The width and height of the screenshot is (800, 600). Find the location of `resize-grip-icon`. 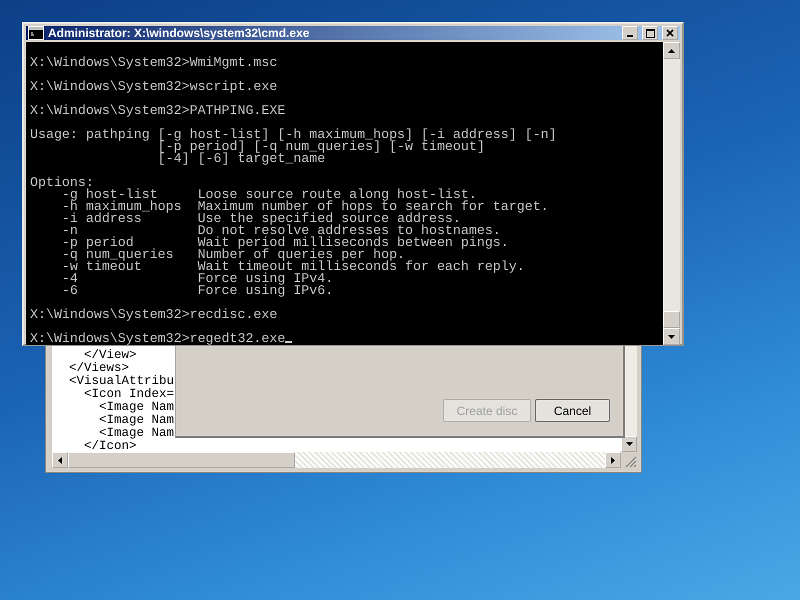

resize-grip-icon is located at coordinates (631, 462).